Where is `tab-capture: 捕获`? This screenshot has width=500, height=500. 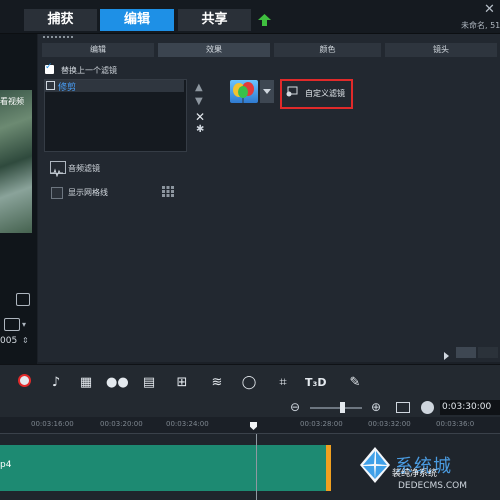
tab-capture: 捕获 is located at coordinates (60, 20).